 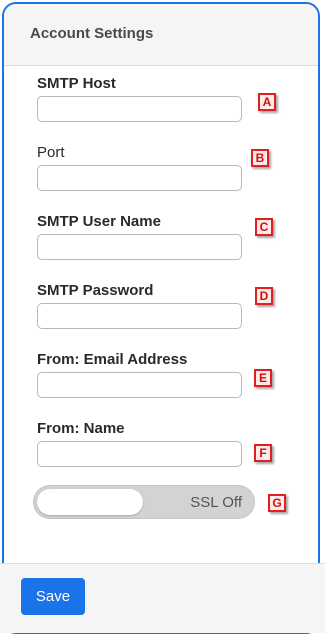 I want to click on ssl-toggle: SSL Off, so click(x=144, y=502).